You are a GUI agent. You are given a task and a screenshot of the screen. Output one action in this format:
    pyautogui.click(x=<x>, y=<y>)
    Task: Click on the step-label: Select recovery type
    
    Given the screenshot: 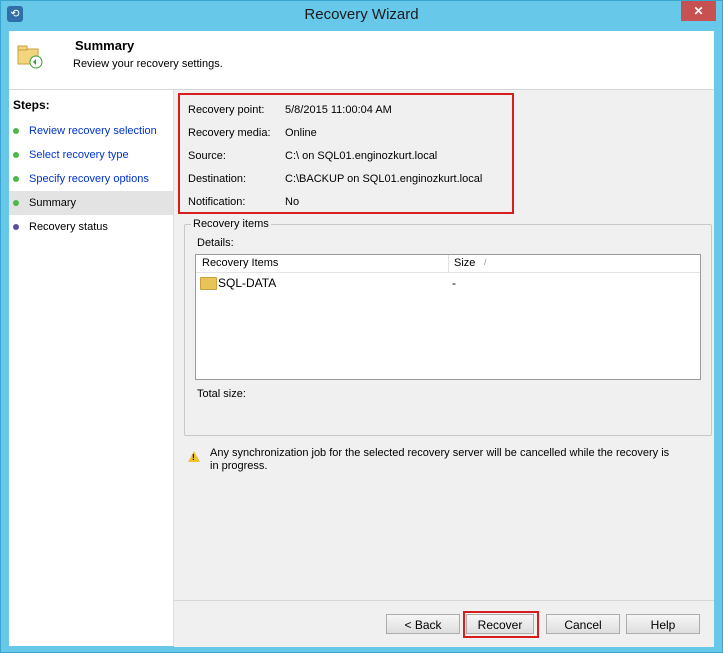 What is the action you would take?
    pyautogui.click(x=79, y=155)
    